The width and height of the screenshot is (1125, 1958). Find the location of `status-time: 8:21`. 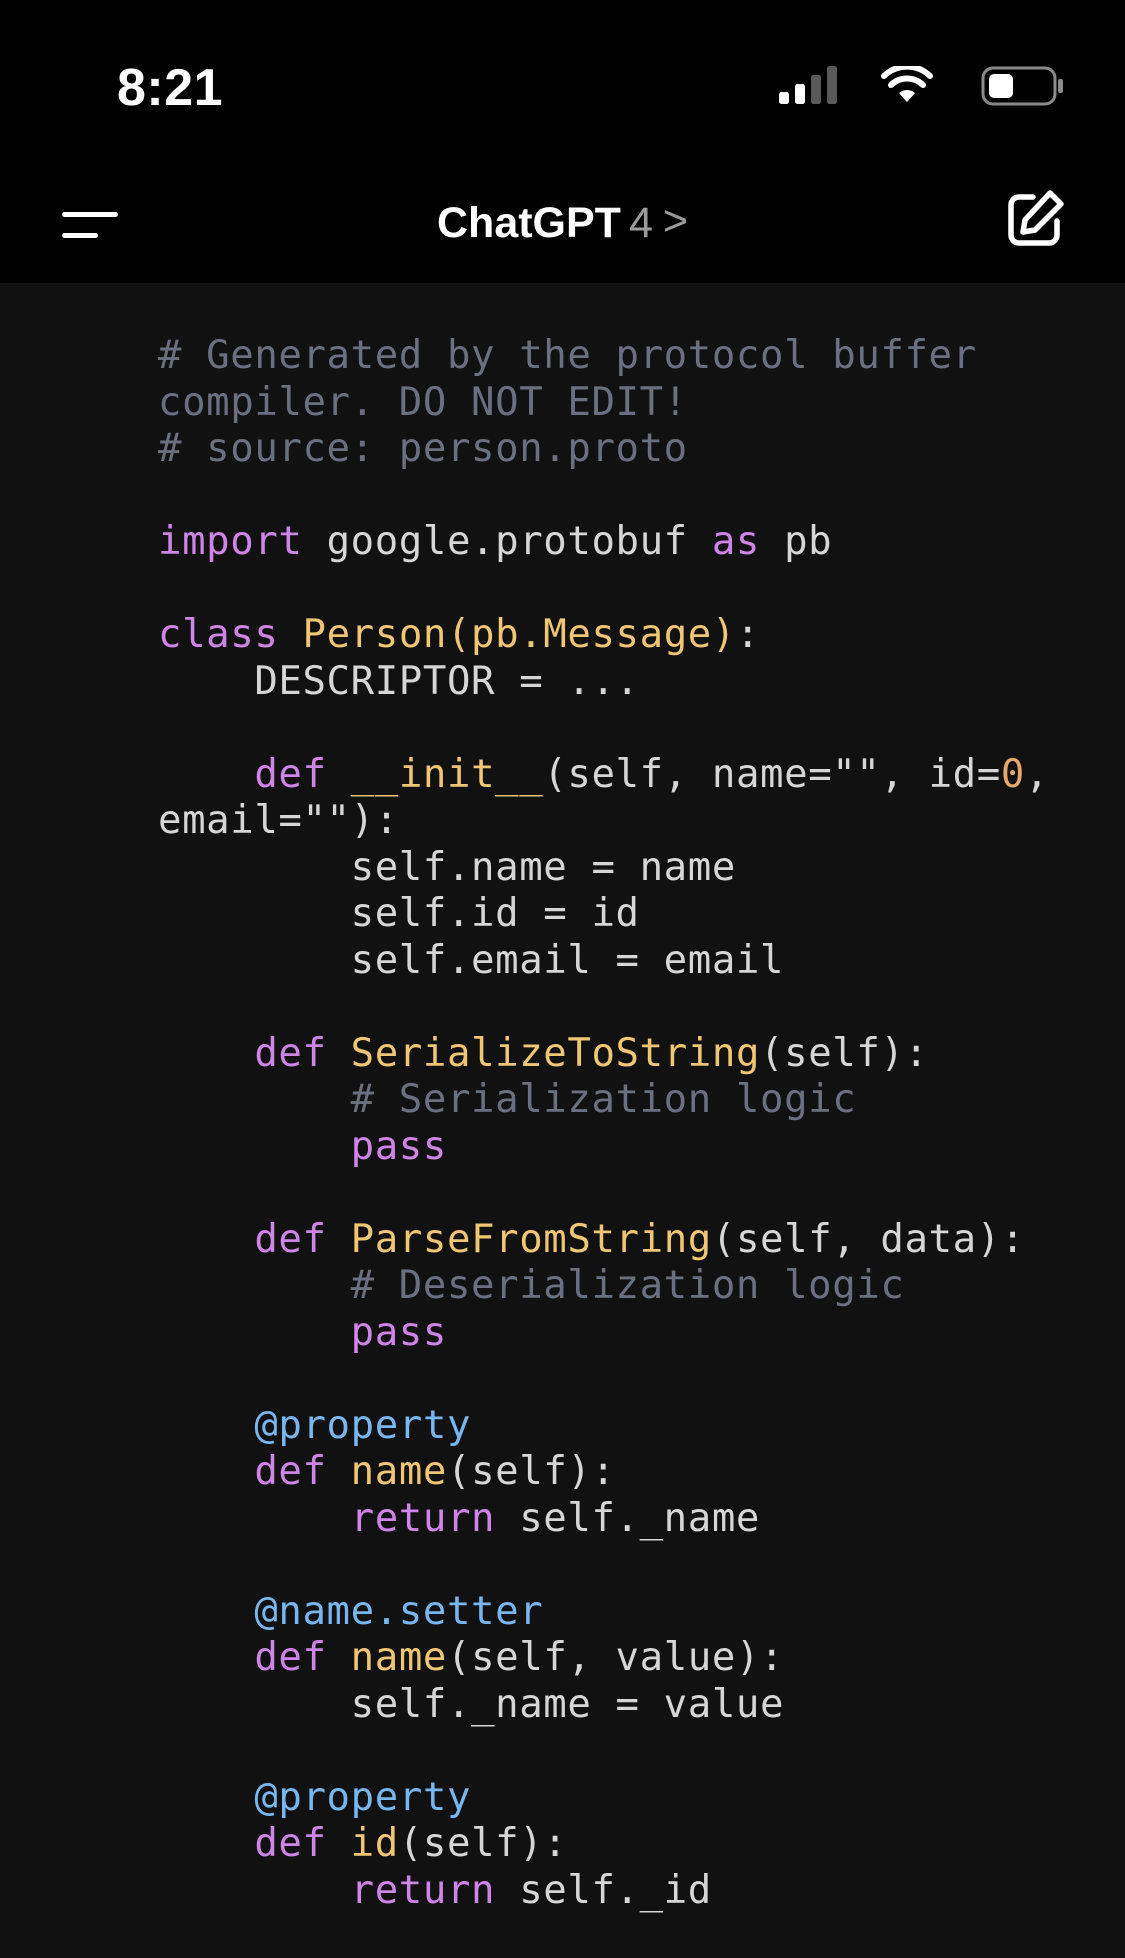

status-time: 8:21 is located at coordinates (170, 88).